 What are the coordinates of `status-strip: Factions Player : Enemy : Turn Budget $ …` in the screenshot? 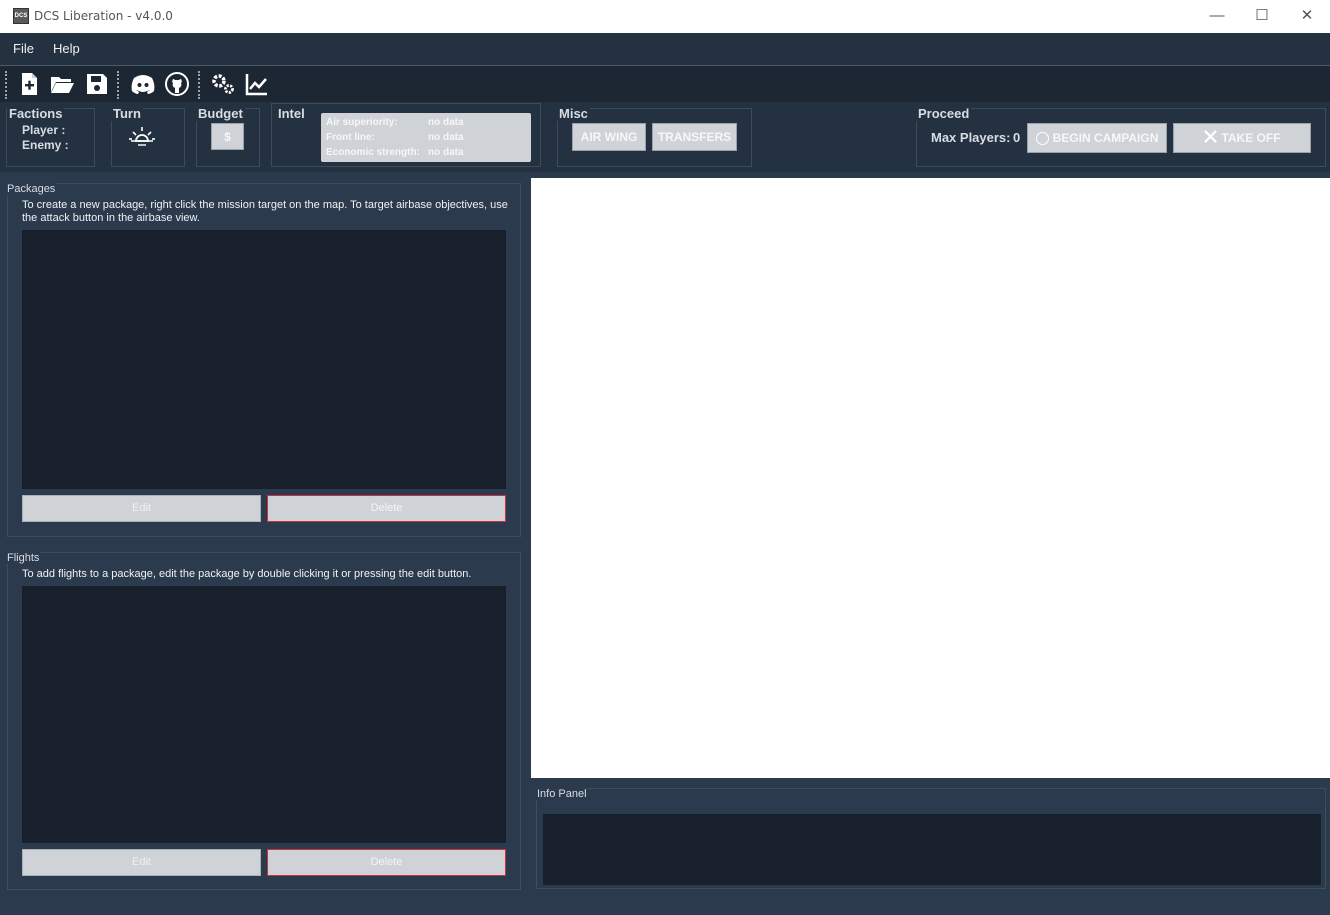 It's located at (665, 137).